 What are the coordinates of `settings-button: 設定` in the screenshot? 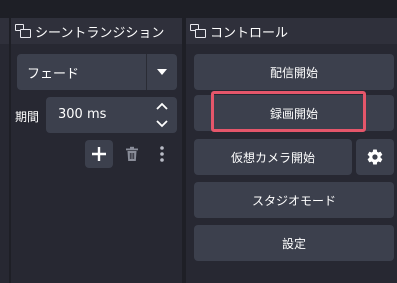 It's located at (294, 243).